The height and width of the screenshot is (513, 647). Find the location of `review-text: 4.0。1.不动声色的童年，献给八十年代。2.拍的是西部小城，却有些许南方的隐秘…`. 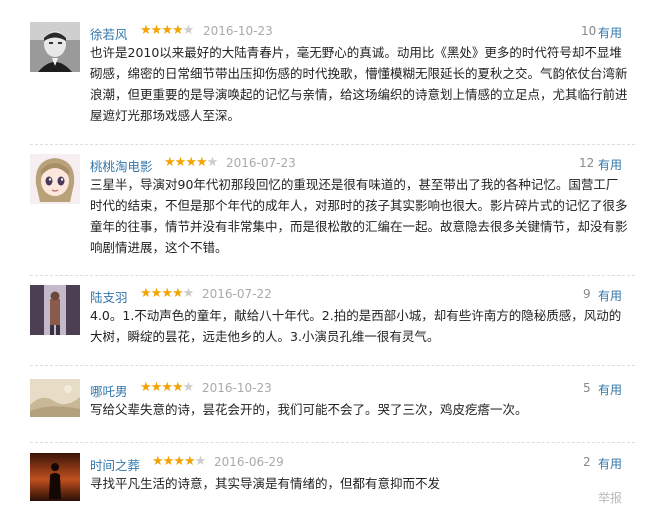

review-text: 4.0。1.不动声色的童年，献给八十年代。2.拍的是西部小城，却有些许南方的隐秘… is located at coordinates (356, 326).